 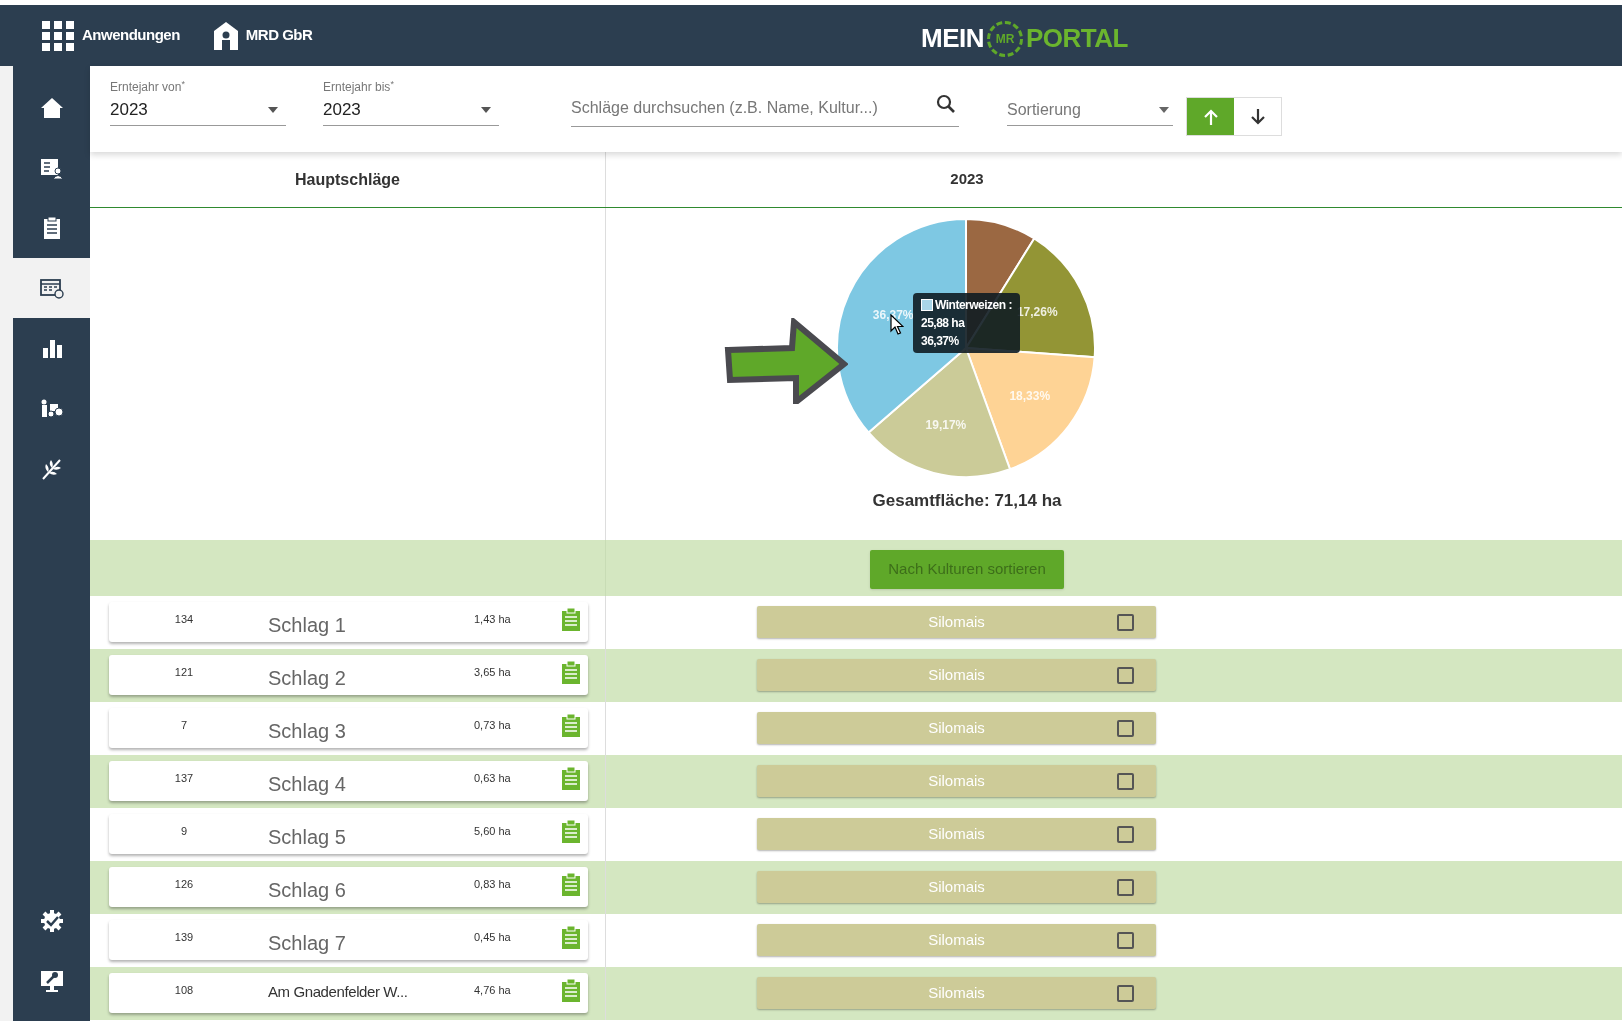 I want to click on form-person-icon, so click(x=51, y=168).